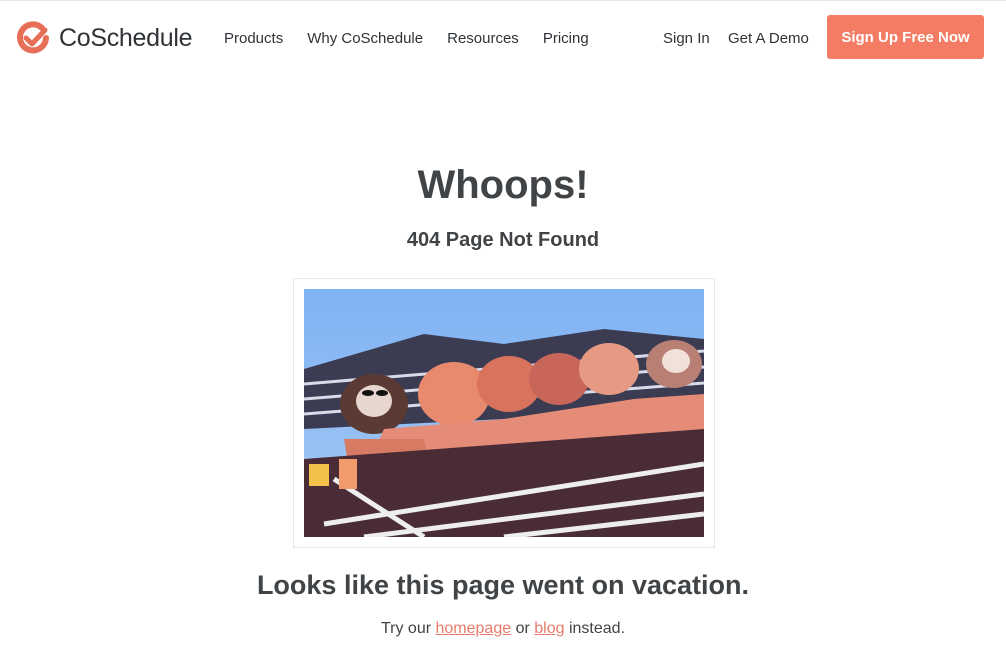  What do you see at coordinates (33, 37) in the screenshot?
I see `checkmark-circle-icon` at bounding box center [33, 37].